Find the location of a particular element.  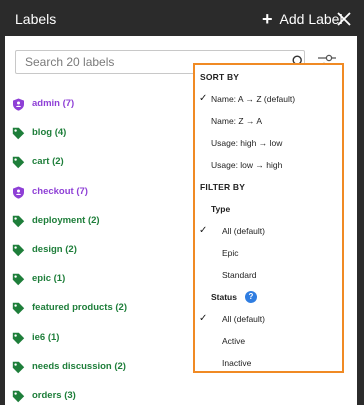

label-name: needs discussion (2) is located at coordinates (79, 366).